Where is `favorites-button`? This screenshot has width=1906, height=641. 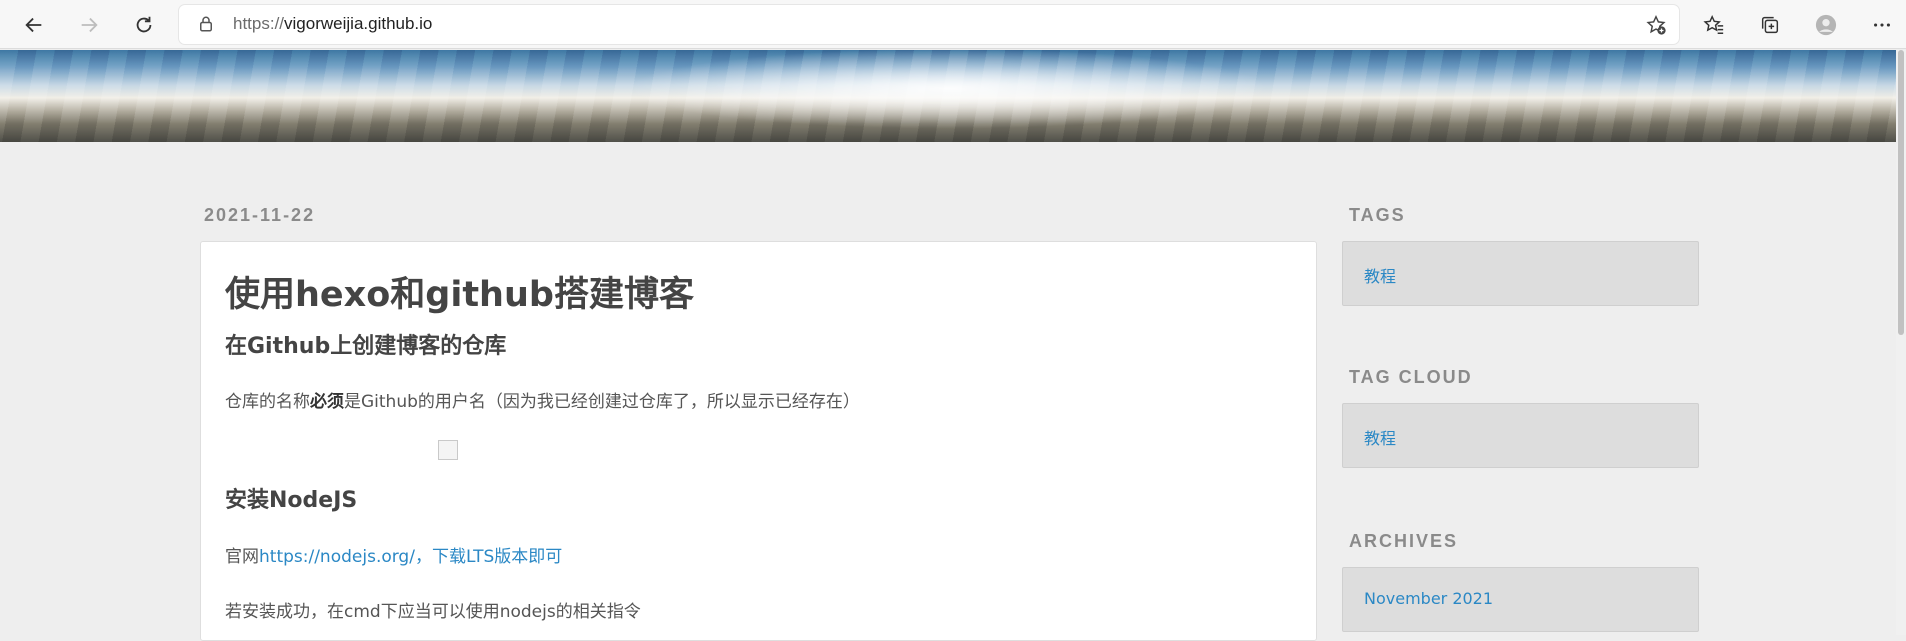
favorites-button is located at coordinates (1714, 25).